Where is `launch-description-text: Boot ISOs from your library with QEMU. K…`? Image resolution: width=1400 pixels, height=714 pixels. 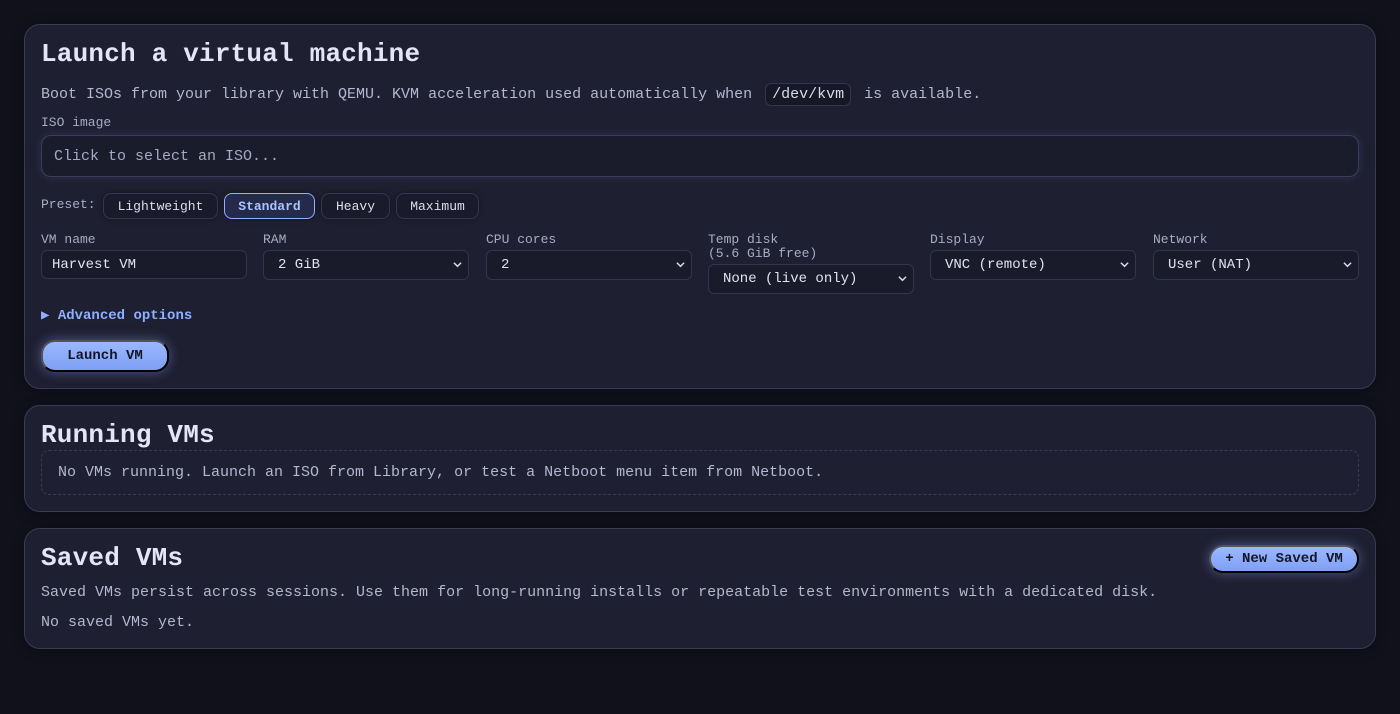 launch-description-text: Boot ISOs from your library with QEMU. K… is located at coordinates (397, 94).